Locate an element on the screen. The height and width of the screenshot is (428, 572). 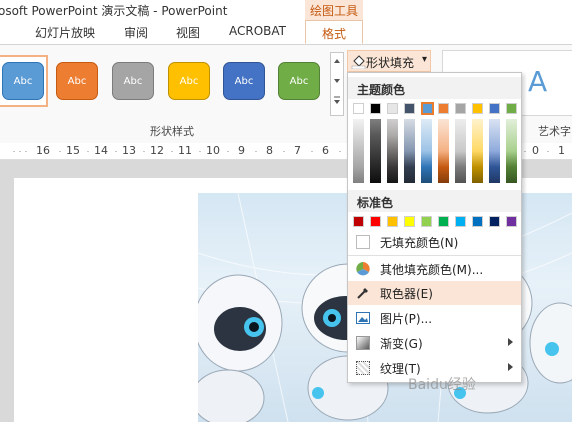
std-color-dark-blue is located at coordinates (494, 221).